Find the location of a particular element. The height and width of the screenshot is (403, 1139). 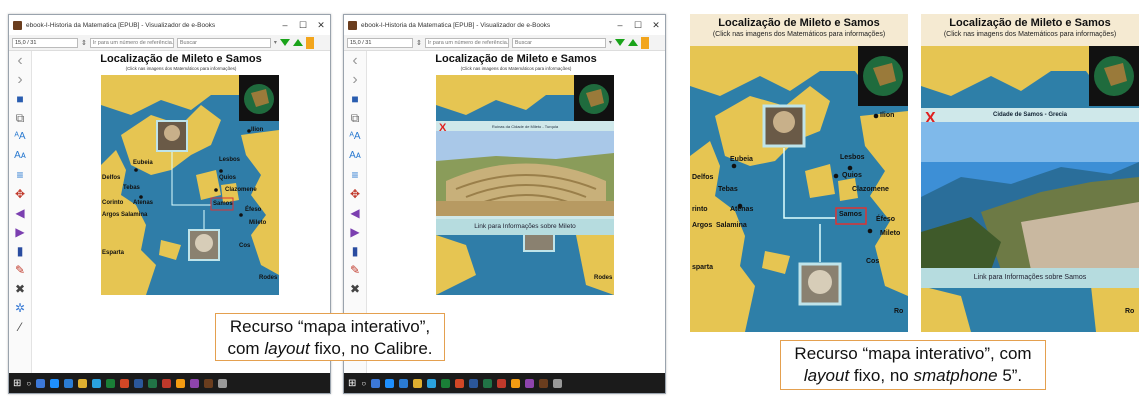

label-corinto: Corinto is located at coordinates (113, 203).